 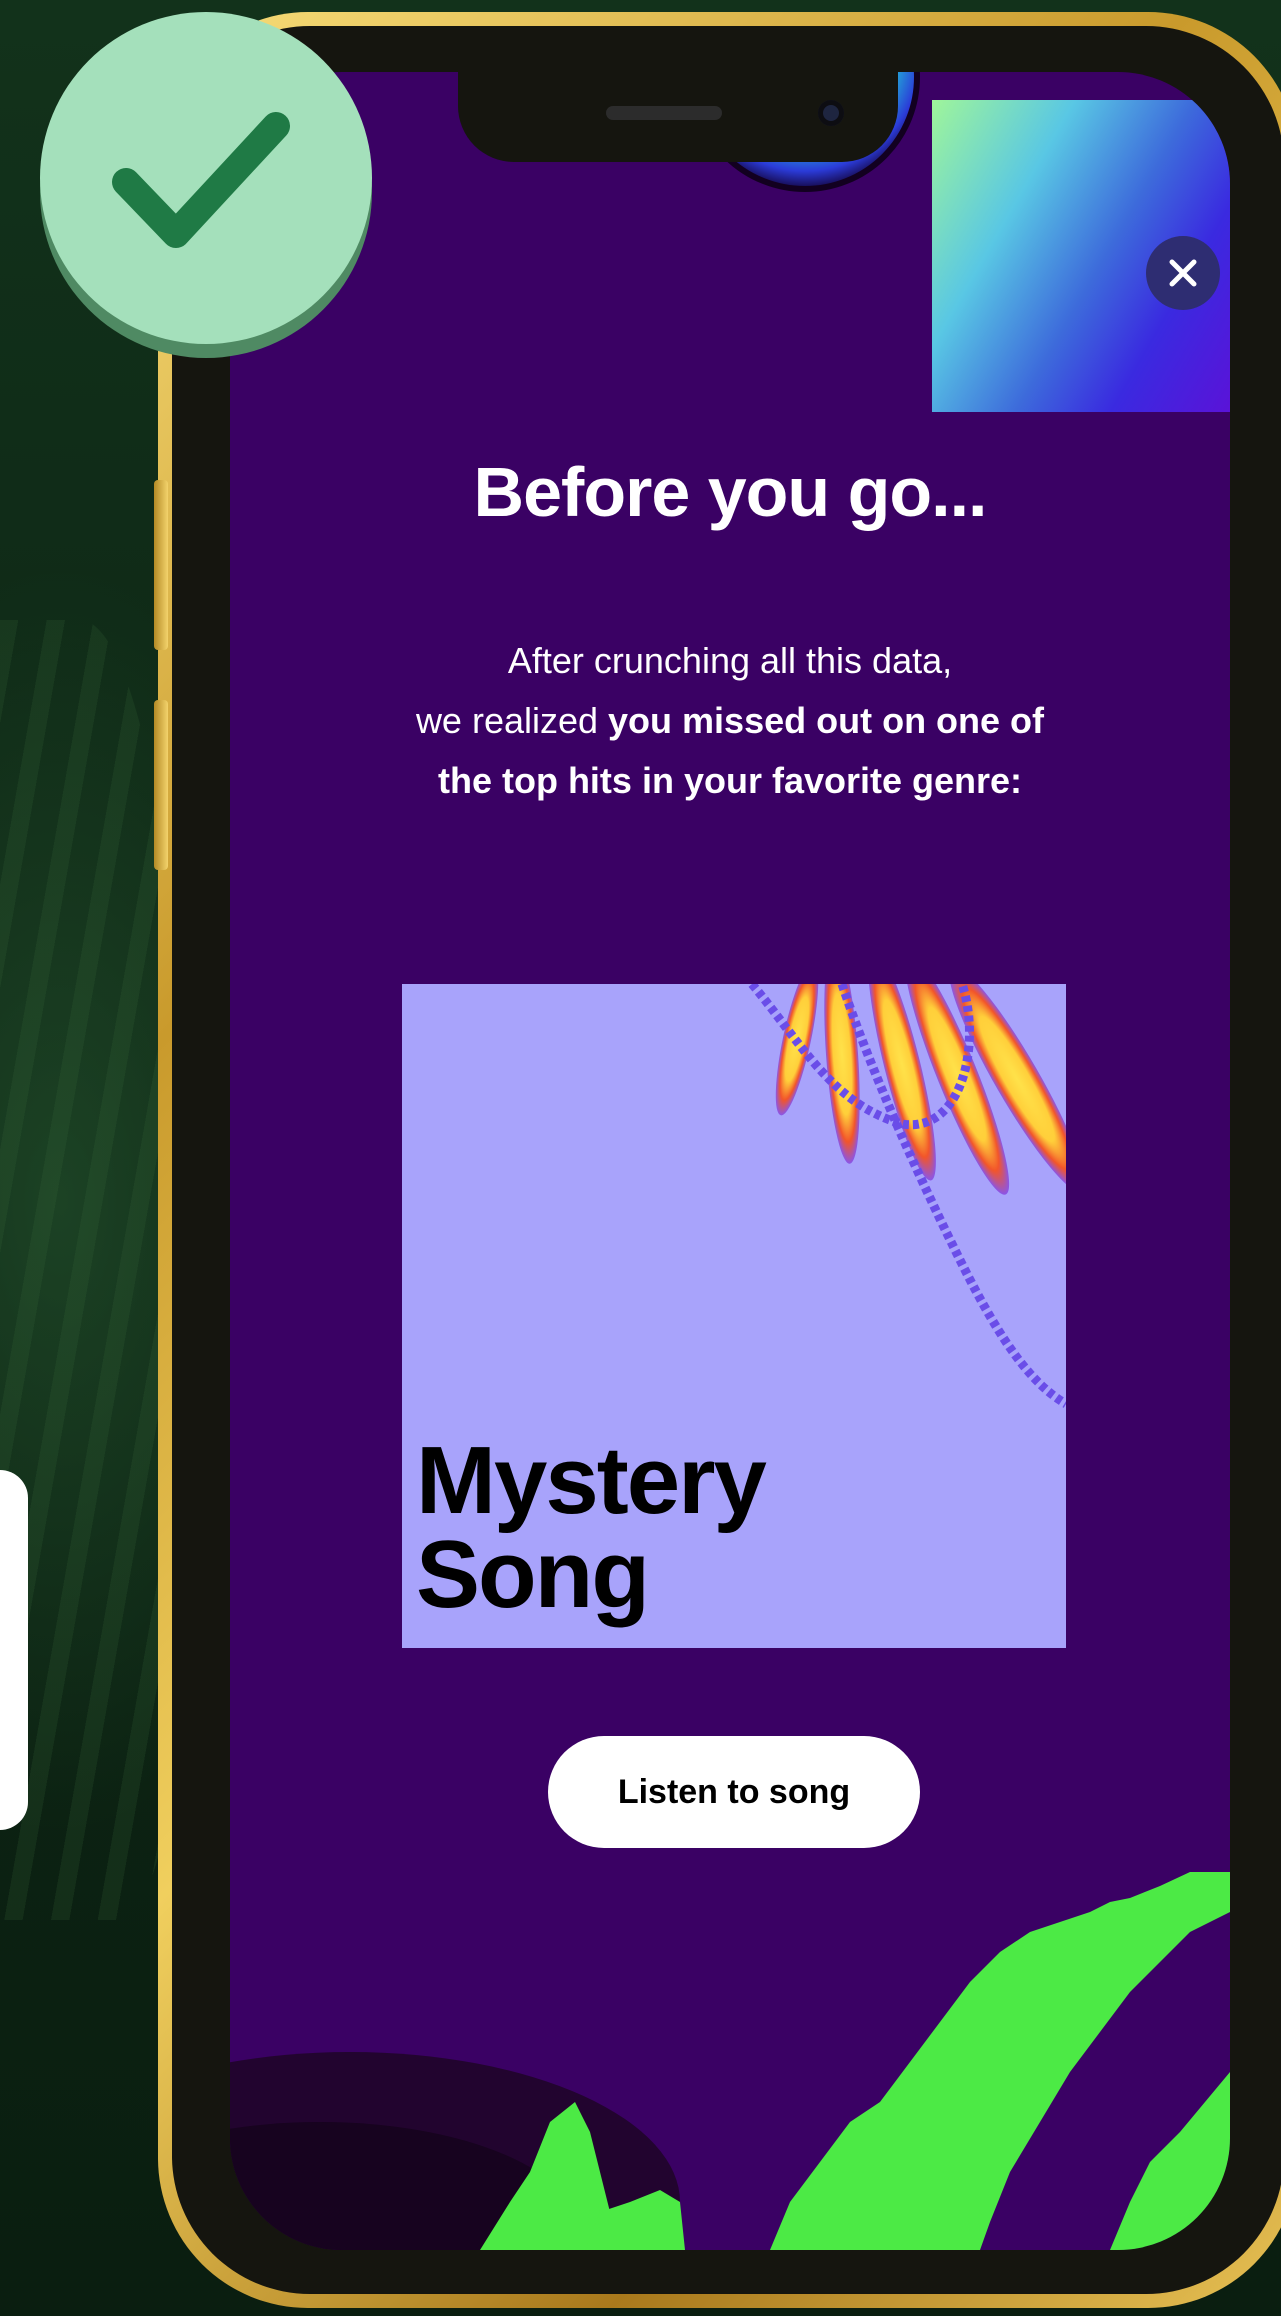 I want to click on front-camera, so click(x=831, y=113).